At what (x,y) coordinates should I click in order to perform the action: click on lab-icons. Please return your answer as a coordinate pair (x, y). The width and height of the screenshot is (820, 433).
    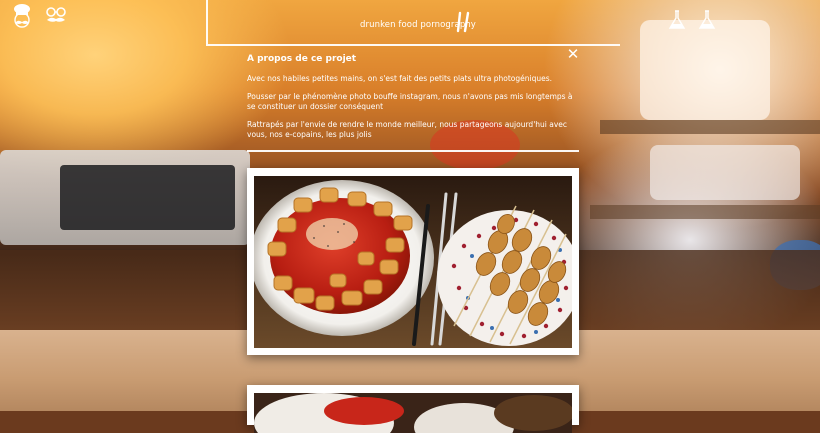
    Looking at the image, I should click on (692, 20).